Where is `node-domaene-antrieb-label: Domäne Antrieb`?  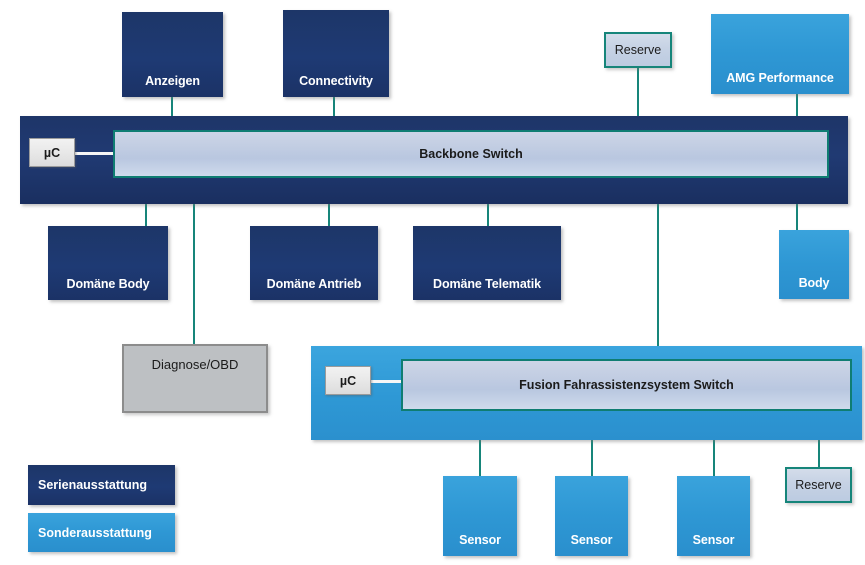 node-domaene-antrieb-label: Domäne Antrieb is located at coordinates (314, 283).